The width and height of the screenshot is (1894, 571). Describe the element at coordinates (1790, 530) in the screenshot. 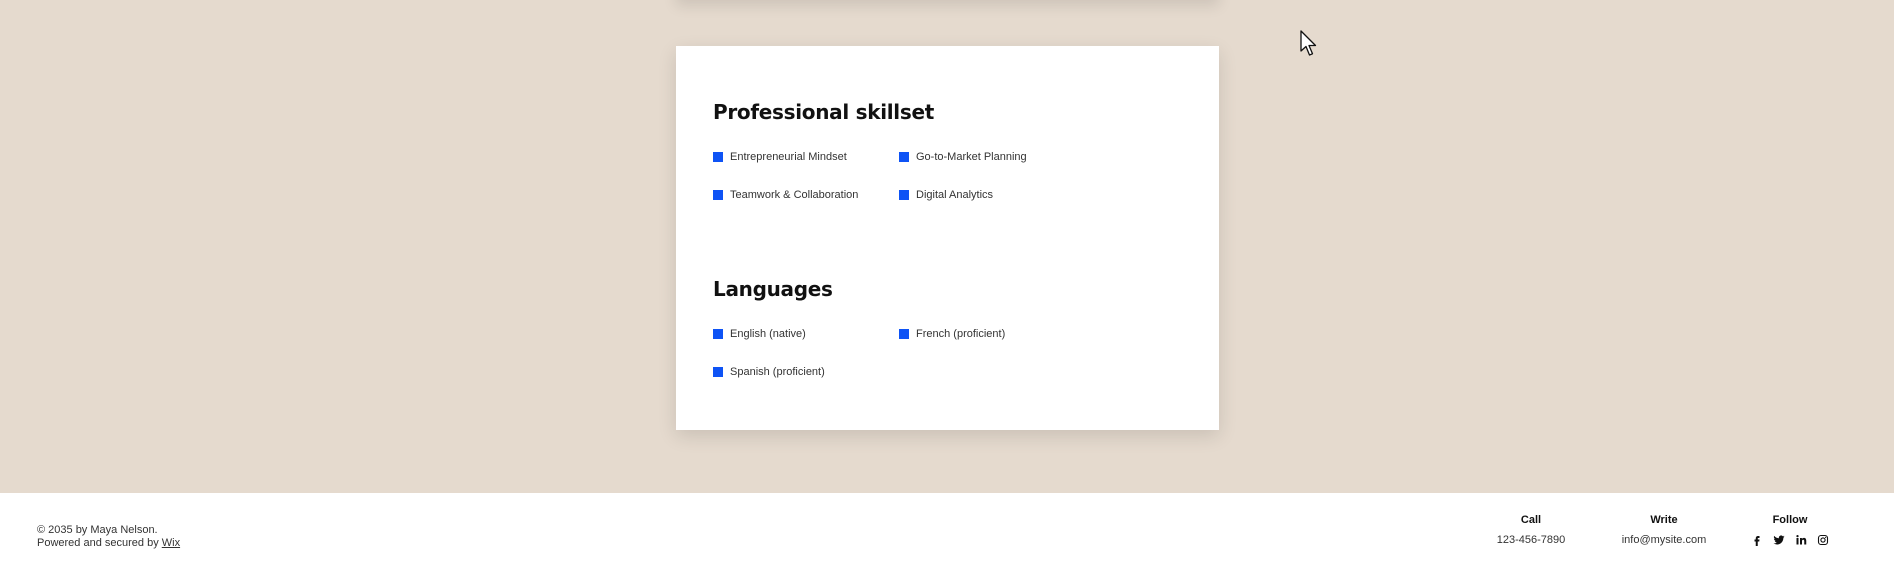

I see `follow-column: Follow` at that location.